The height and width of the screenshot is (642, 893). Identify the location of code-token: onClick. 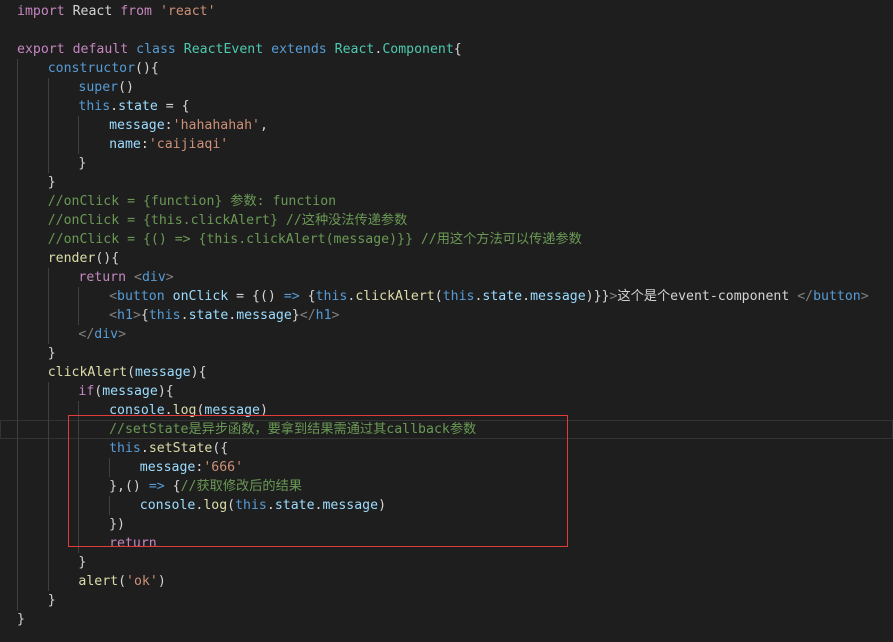
(200, 296).